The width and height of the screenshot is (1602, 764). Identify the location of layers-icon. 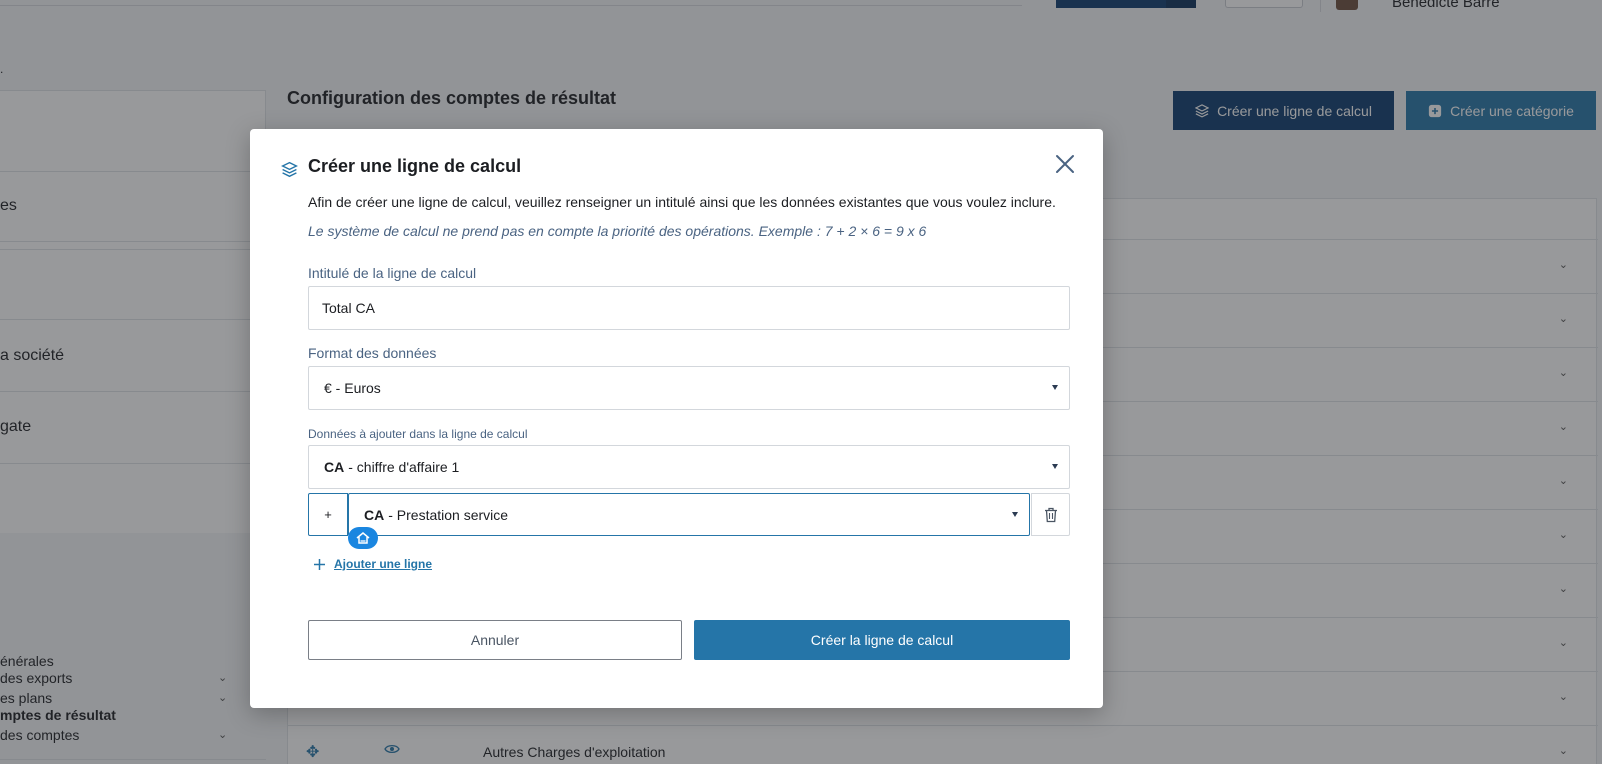
(289, 169).